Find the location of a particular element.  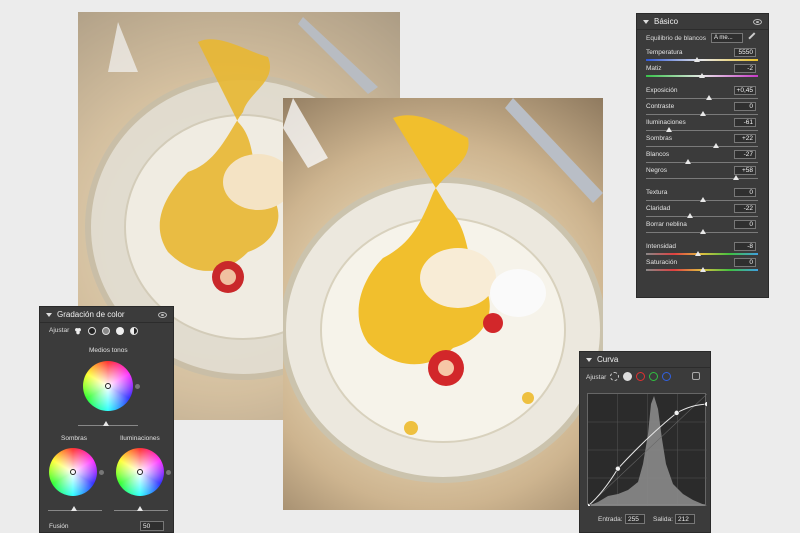

shadows-color-wheel is located at coordinates (73, 472).